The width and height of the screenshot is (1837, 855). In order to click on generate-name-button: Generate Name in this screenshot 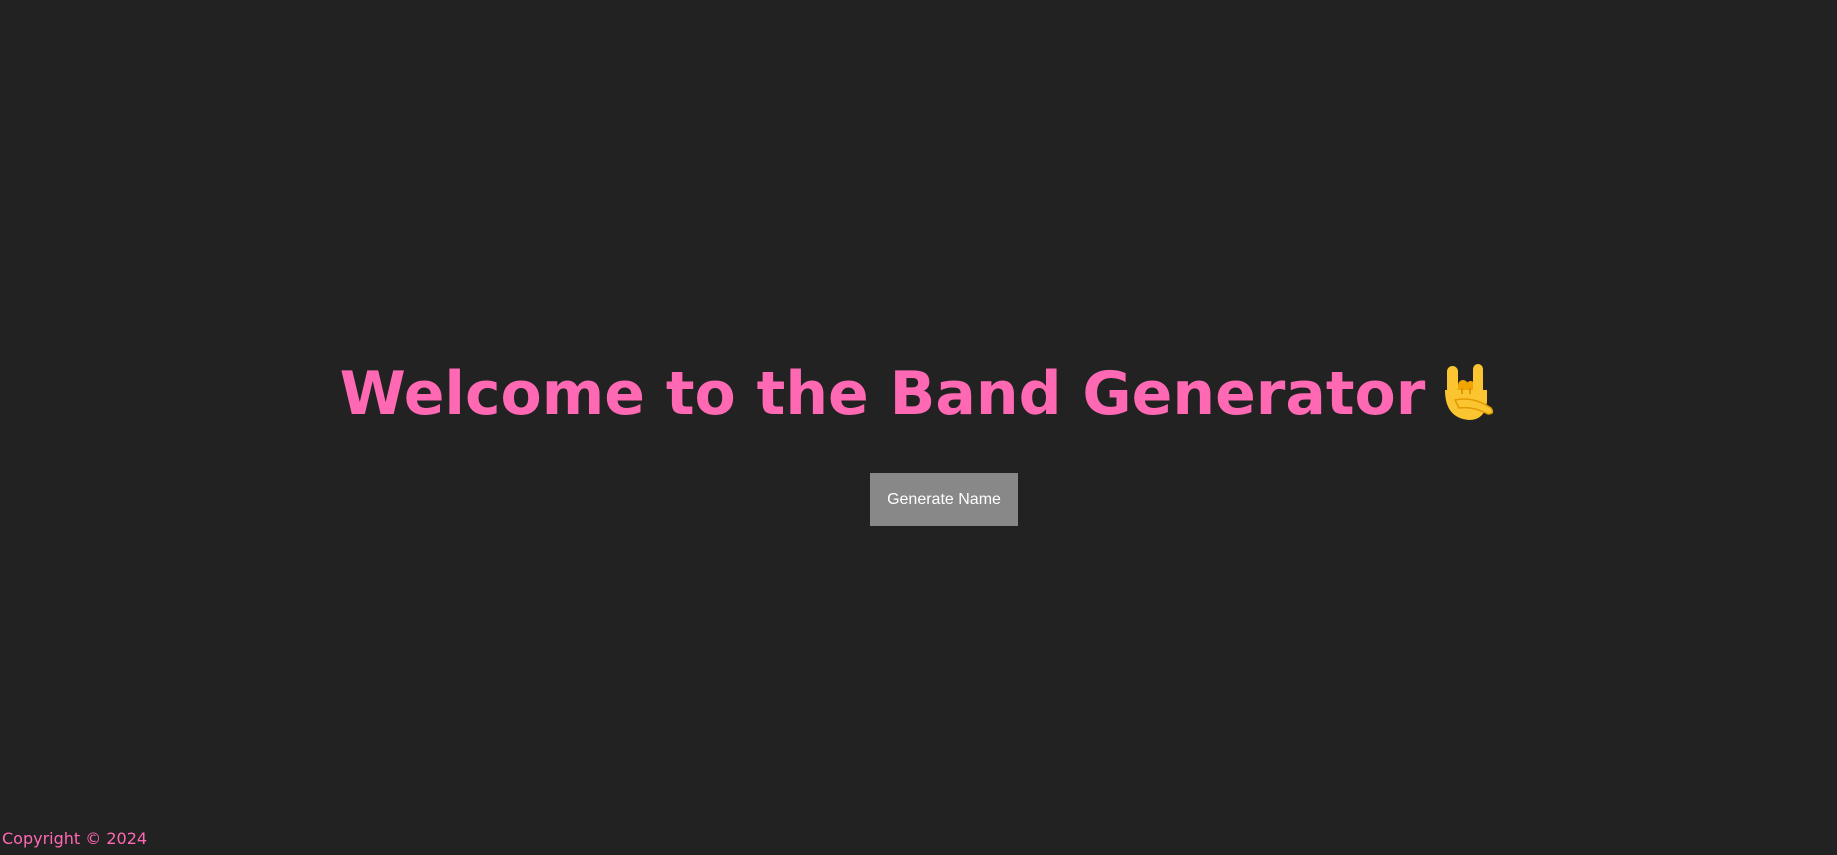, I will do `click(944, 499)`.